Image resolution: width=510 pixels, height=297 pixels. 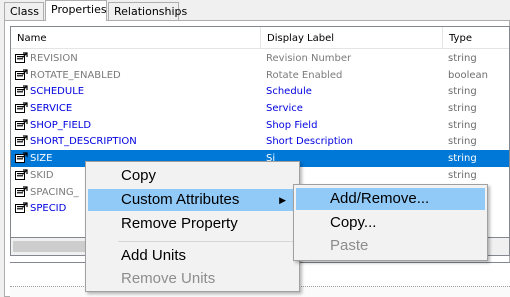 What do you see at coordinates (54, 58) in the screenshot?
I see `property-name: REVISION` at bounding box center [54, 58].